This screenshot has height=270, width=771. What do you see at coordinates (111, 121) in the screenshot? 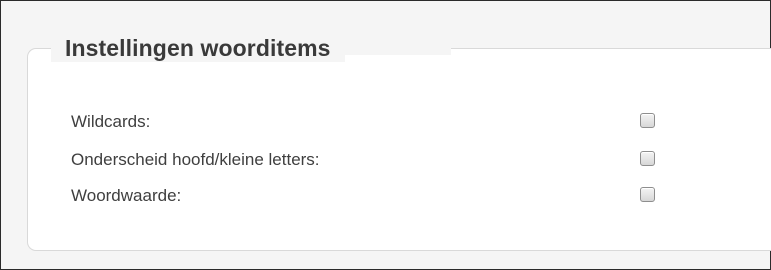
I see `wildcards-label: Wildcards:` at bounding box center [111, 121].